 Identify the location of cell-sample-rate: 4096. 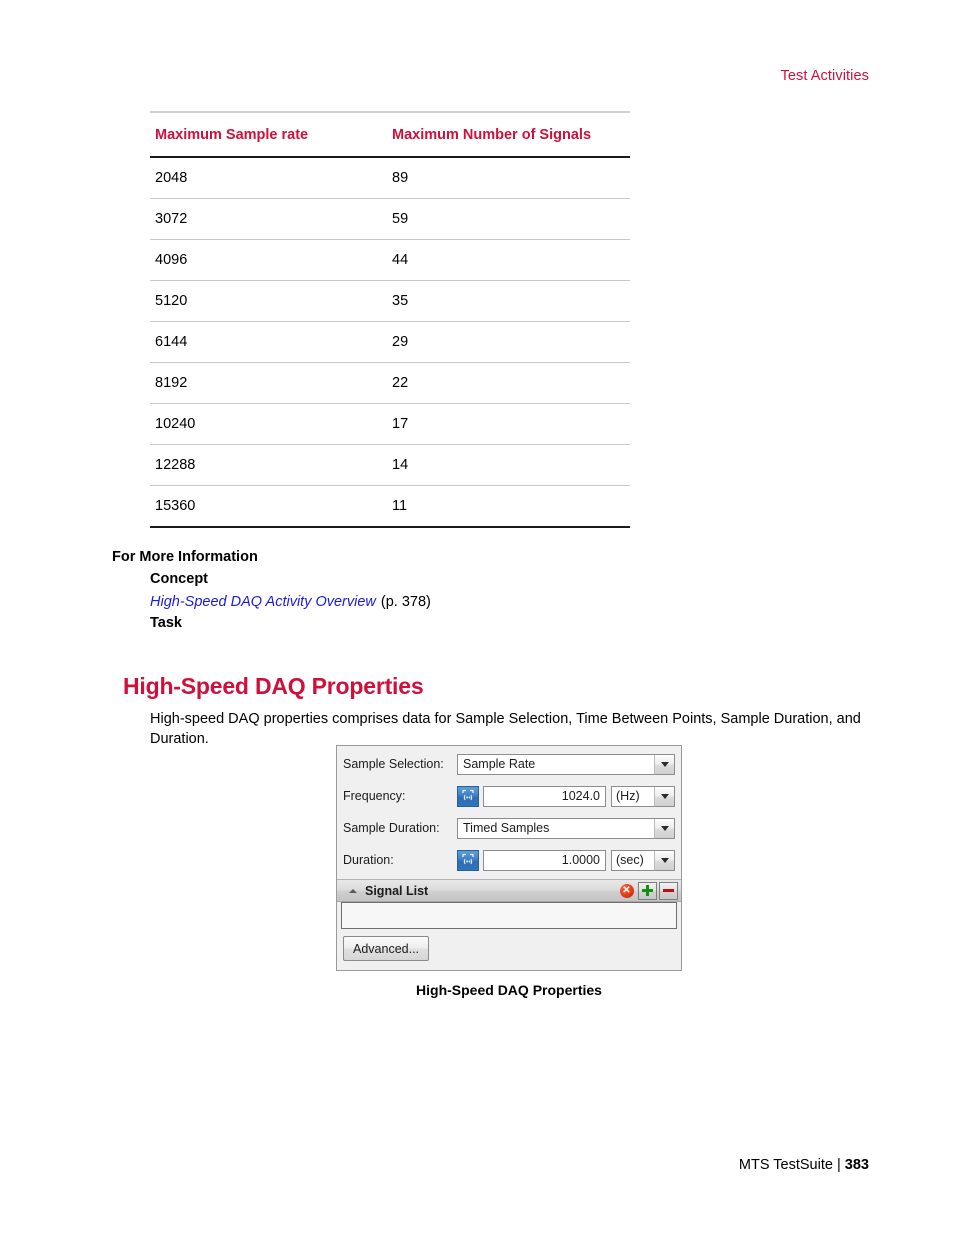
(268, 260).